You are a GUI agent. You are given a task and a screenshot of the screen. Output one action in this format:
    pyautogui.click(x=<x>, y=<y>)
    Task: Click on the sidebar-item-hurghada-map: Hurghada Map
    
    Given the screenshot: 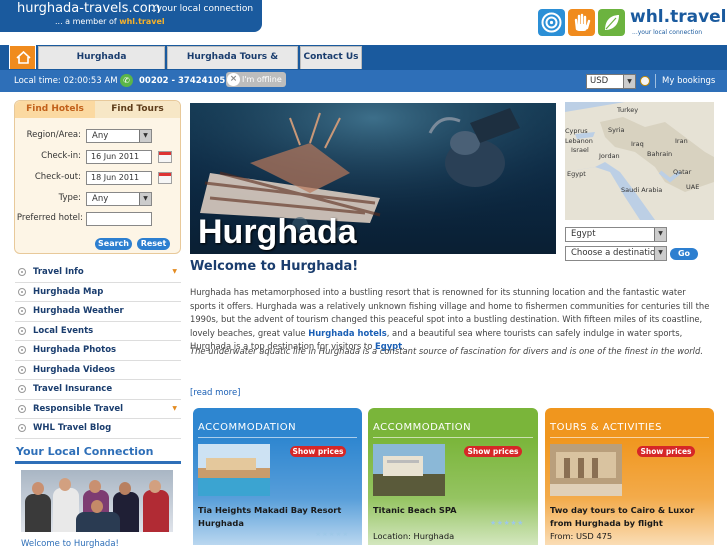 What is the action you would take?
    pyautogui.click(x=98, y=292)
    